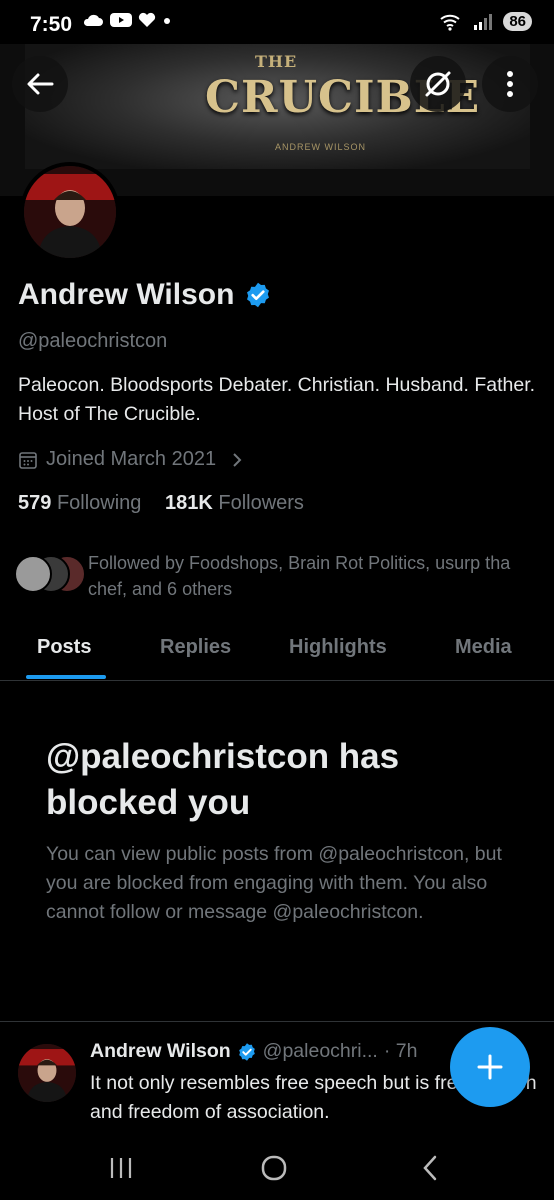  What do you see at coordinates (66, 677) in the screenshot?
I see `active-tab-indicator` at bounding box center [66, 677].